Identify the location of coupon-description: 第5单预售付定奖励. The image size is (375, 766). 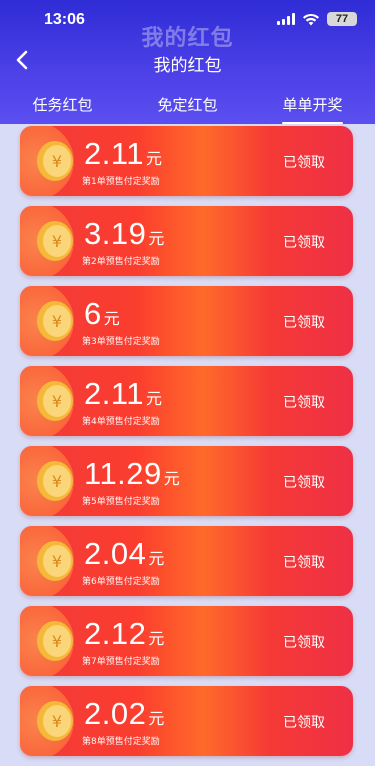
(121, 502).